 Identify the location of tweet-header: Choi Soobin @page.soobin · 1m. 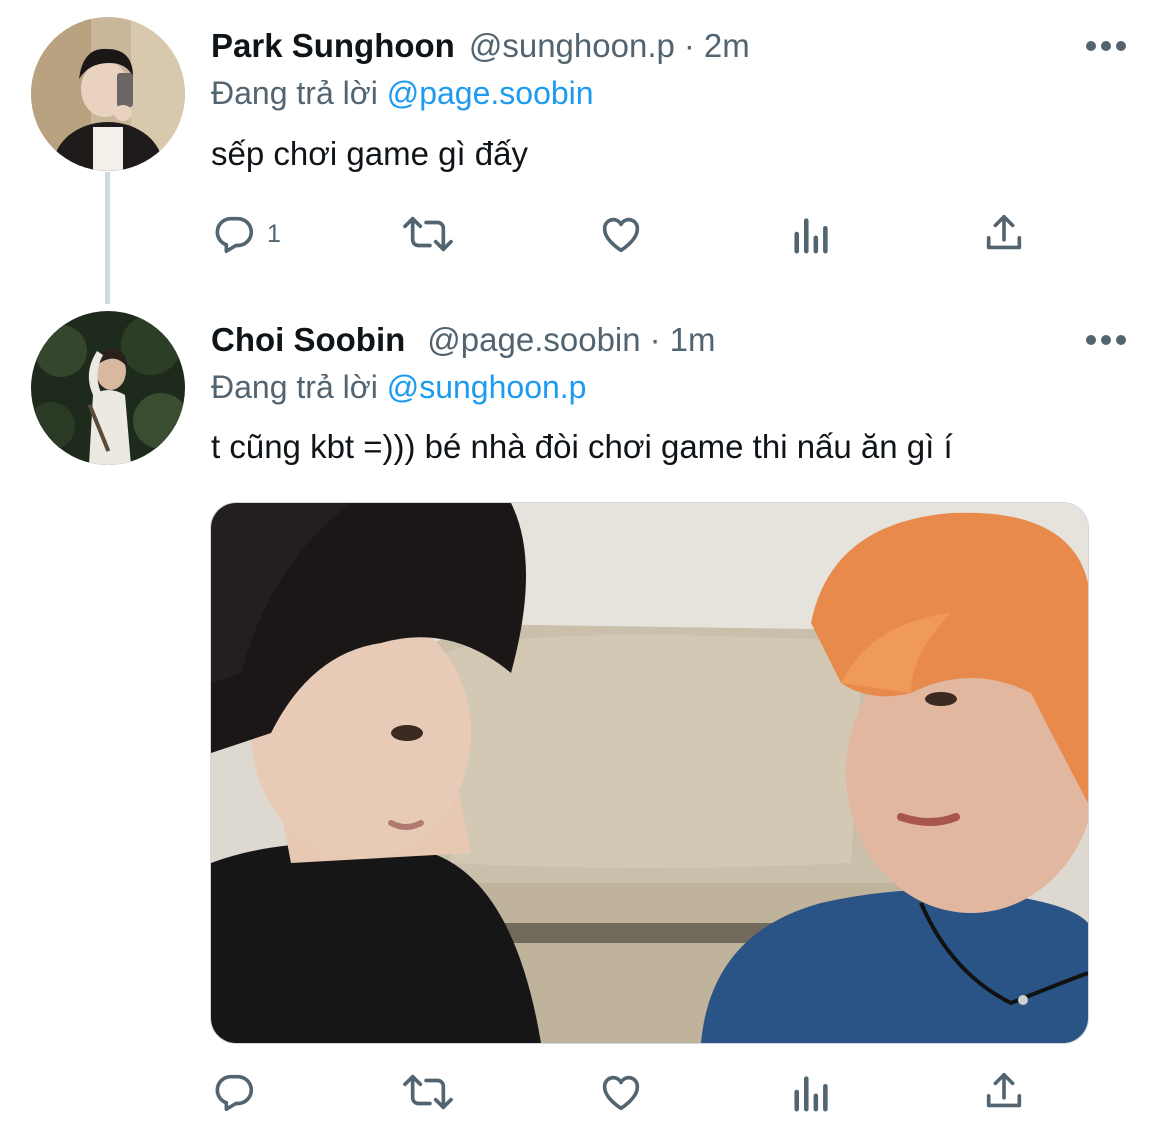
(463, 340).